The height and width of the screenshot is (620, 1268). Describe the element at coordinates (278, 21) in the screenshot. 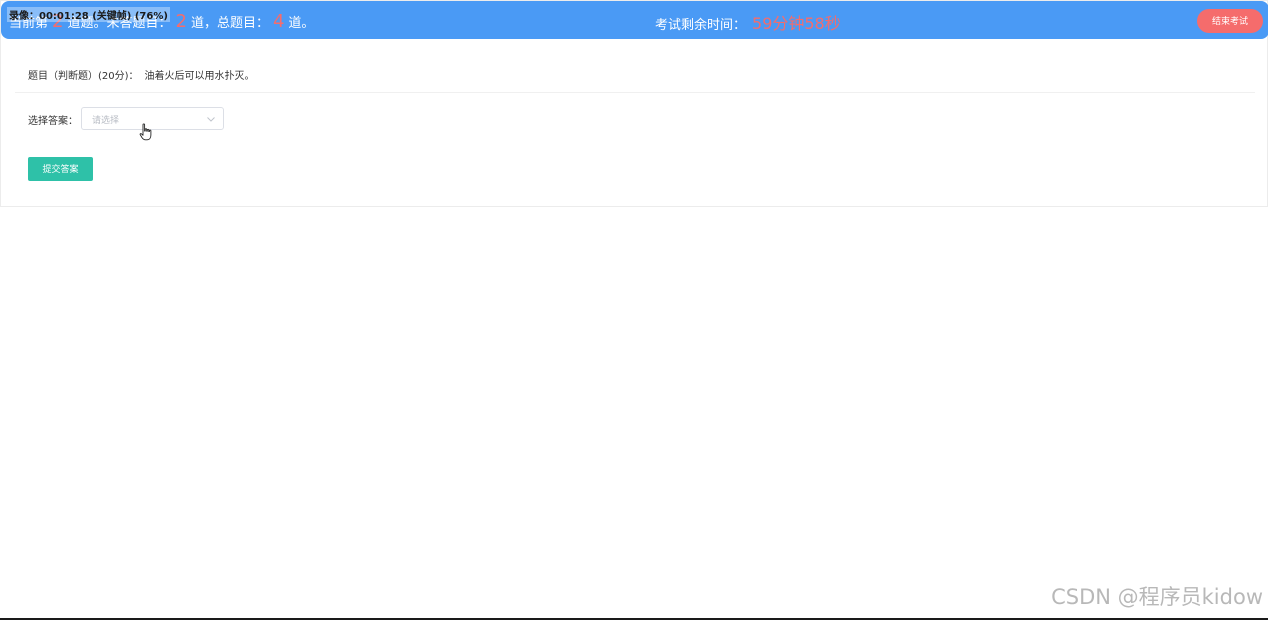

I see `total-count: 4` at that location.